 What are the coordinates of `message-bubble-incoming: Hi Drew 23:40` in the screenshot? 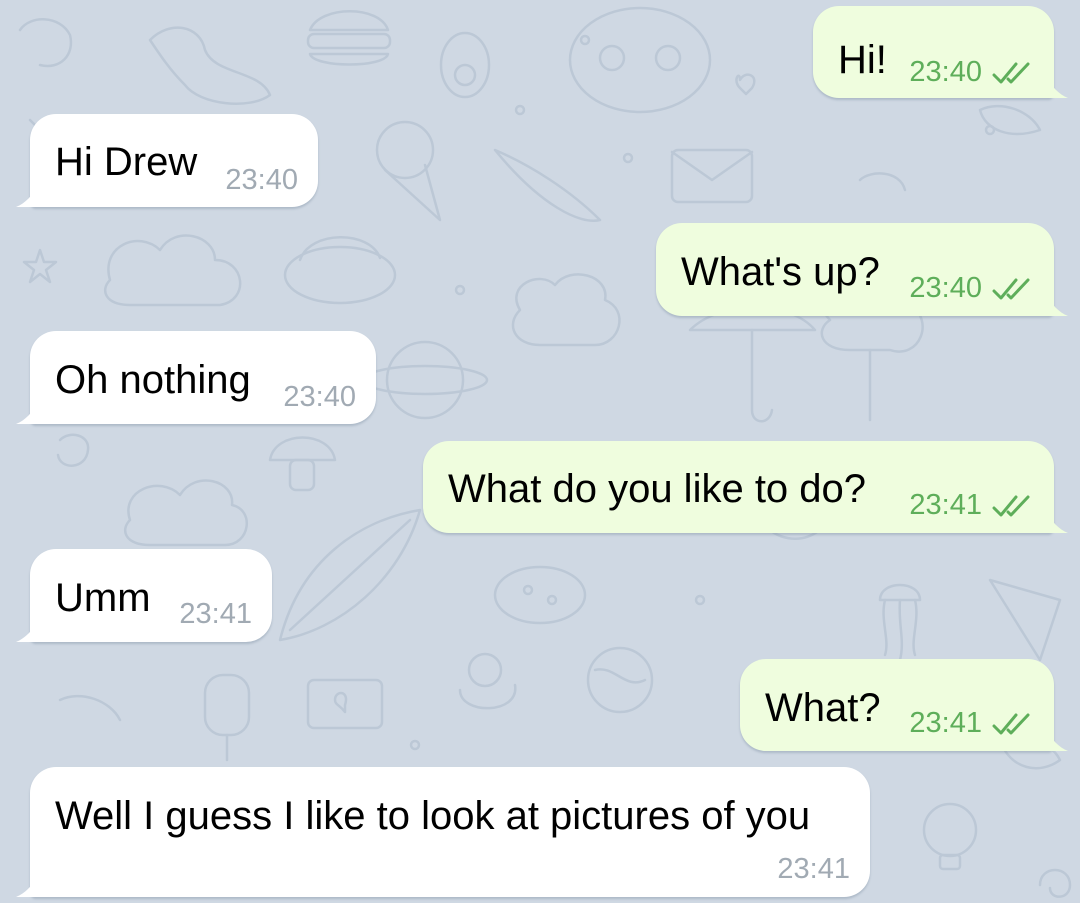 It's located at (174, 160).